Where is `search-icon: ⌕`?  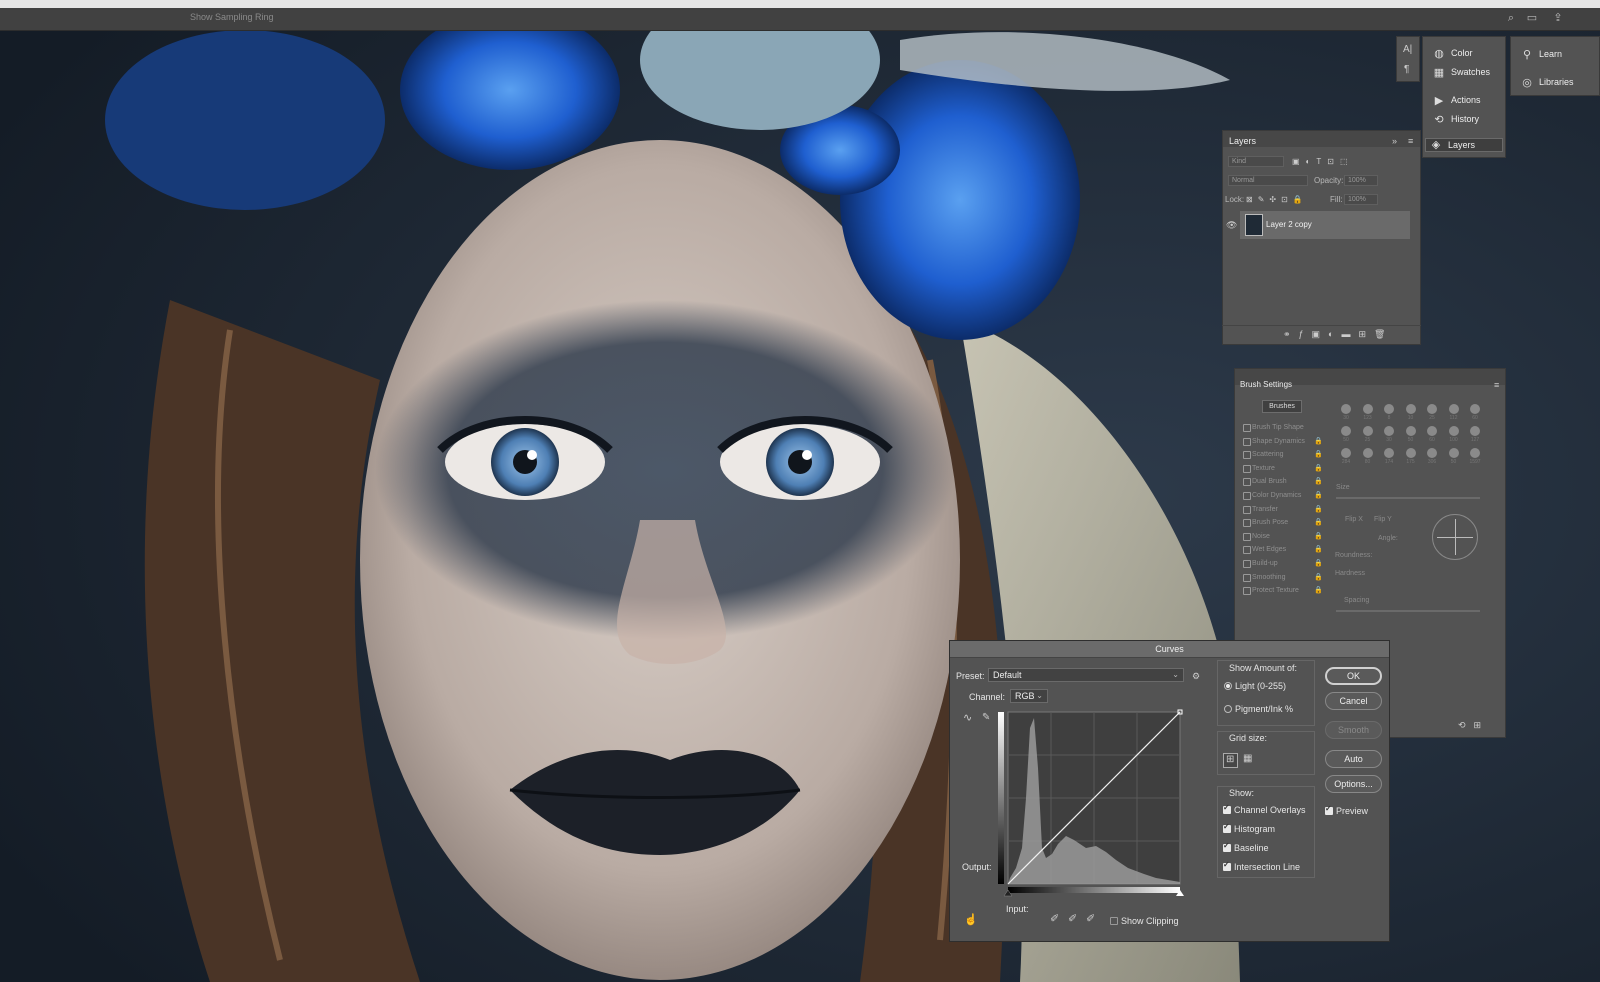
search-icon: ⌕ is located at coordinates (1511, 18).